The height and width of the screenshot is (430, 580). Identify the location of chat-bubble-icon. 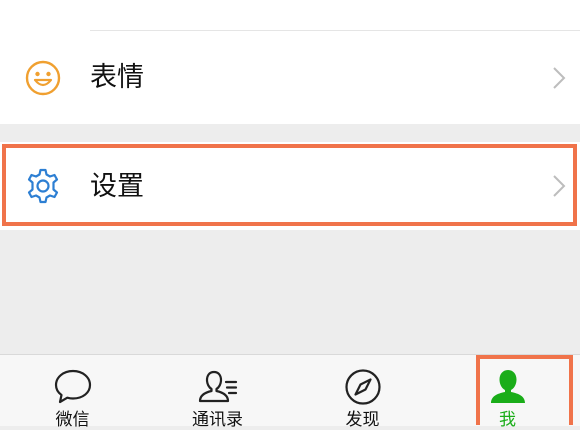
(72, 386).